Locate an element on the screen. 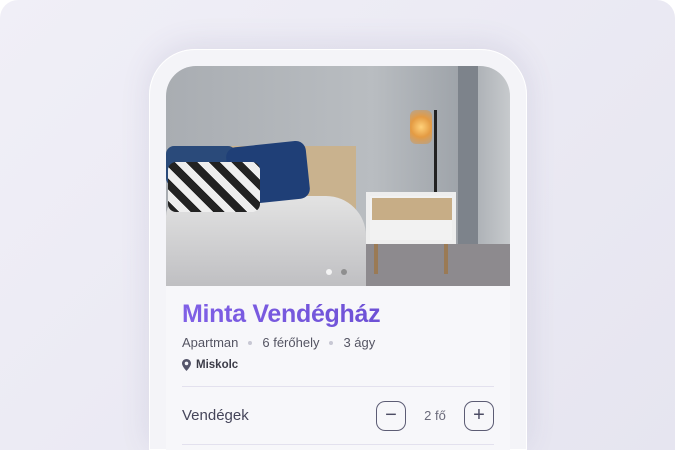 This screenshot has height=450, width=675. photo-drawer is located at coordinates (412, 209).